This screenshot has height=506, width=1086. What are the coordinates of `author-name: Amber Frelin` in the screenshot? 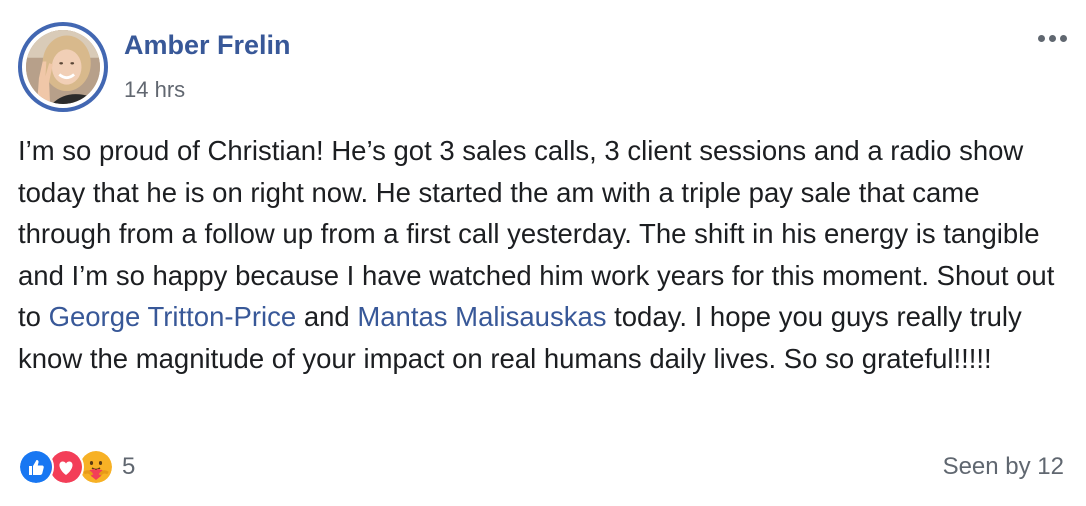 It's located at (207, 45).